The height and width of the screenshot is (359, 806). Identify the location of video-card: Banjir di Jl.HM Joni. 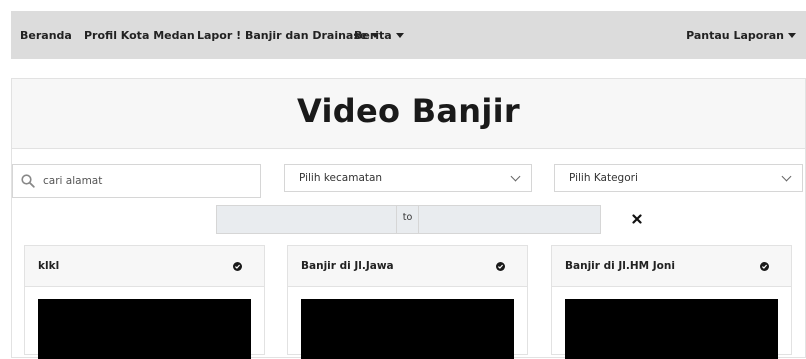
(671, 302).